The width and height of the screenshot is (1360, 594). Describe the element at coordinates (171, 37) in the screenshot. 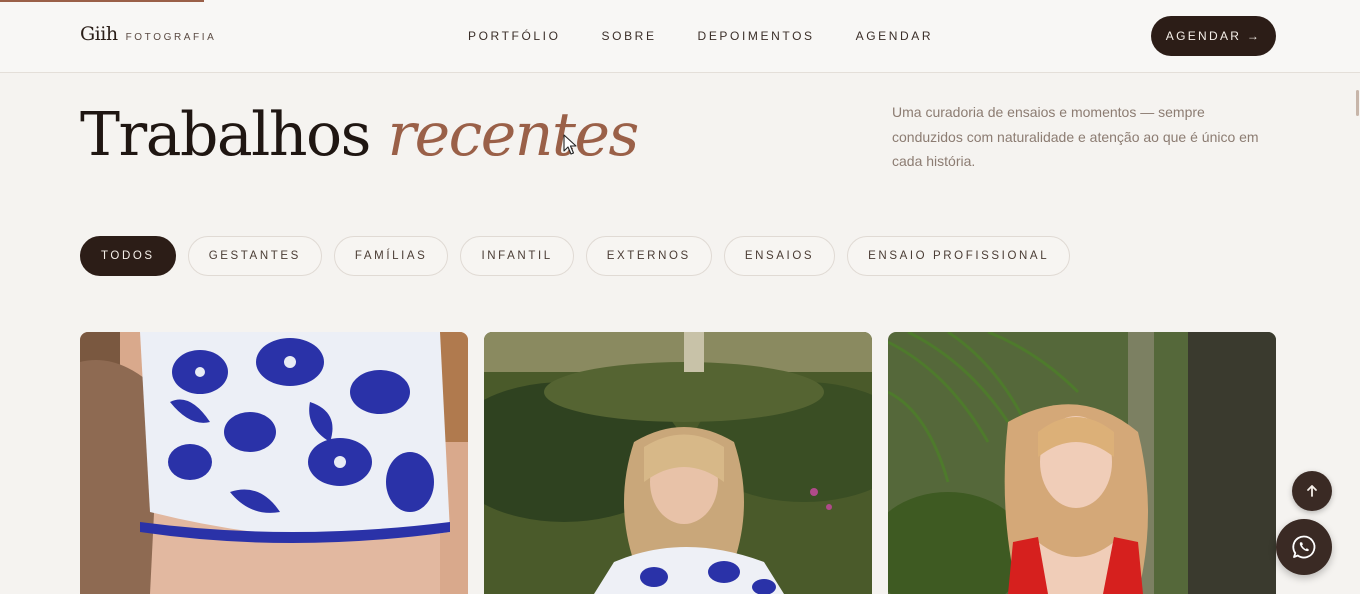

I see `brand-subtitle: FOTOGRAFIA` at that location.